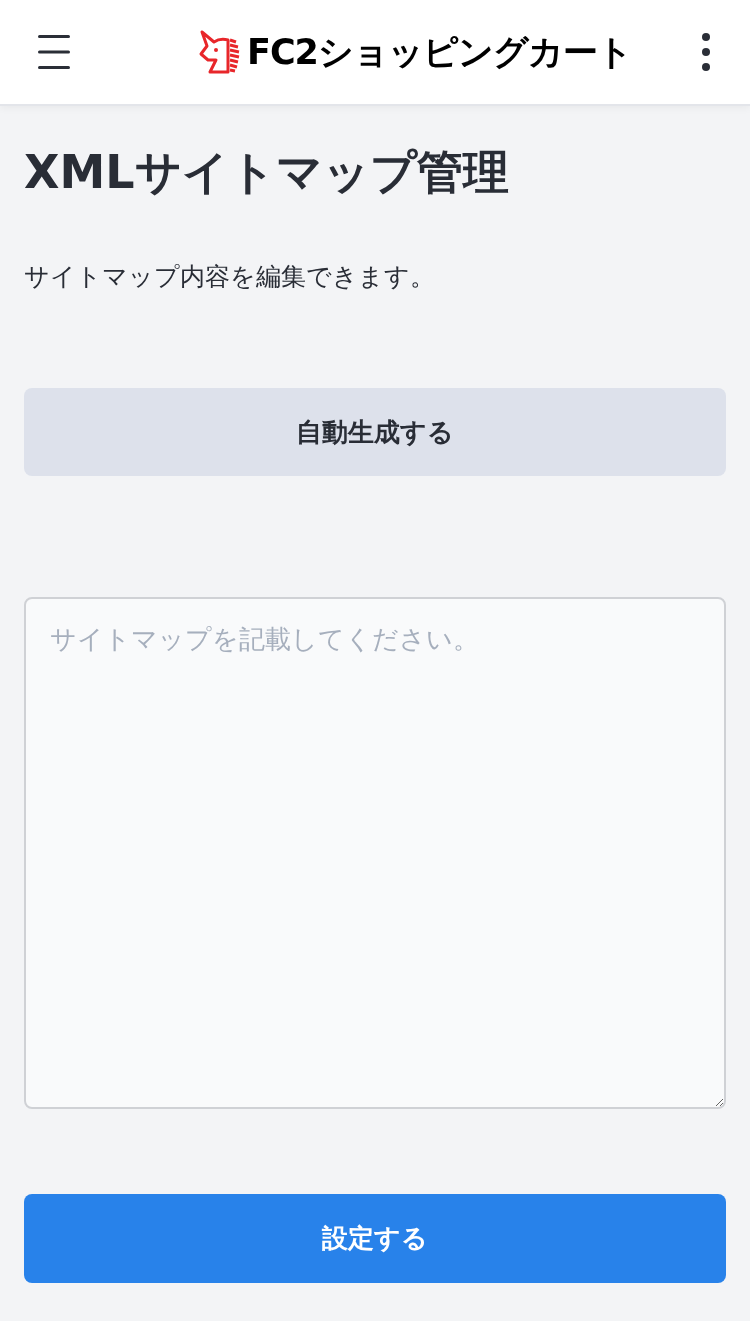 The width and height of the screenshot is (750, 1321). What do you see at coordinates (375, 432) in the screenshot?
I see `auto-generate-button: 自動生成する` at bounding box center [375, 432].